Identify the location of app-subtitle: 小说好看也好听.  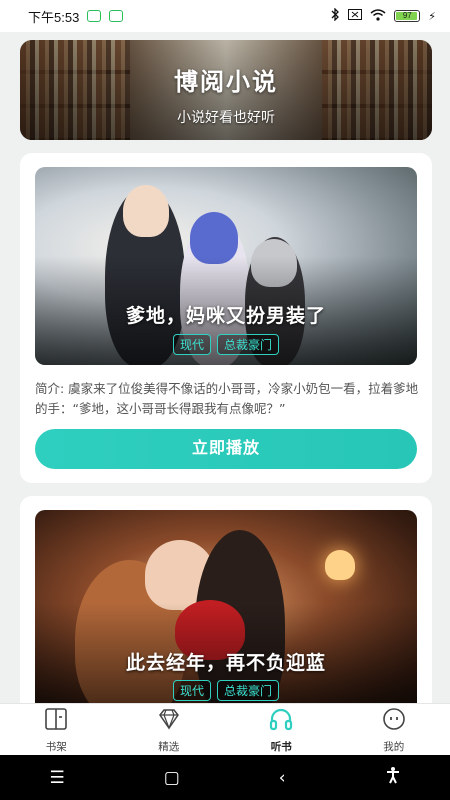
(226, 118).